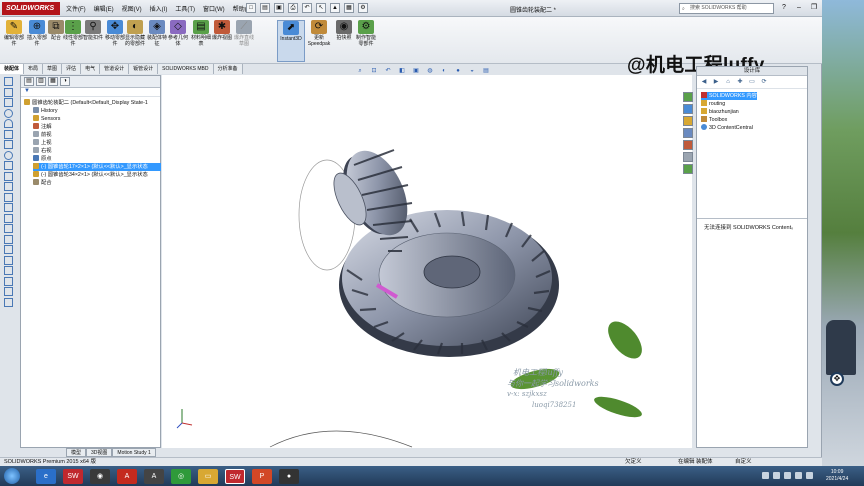 This screenshot has height=486, width=864. Describe the element at coordinates (8, 123) in the screenshot. I see `arc-icon` at that location.